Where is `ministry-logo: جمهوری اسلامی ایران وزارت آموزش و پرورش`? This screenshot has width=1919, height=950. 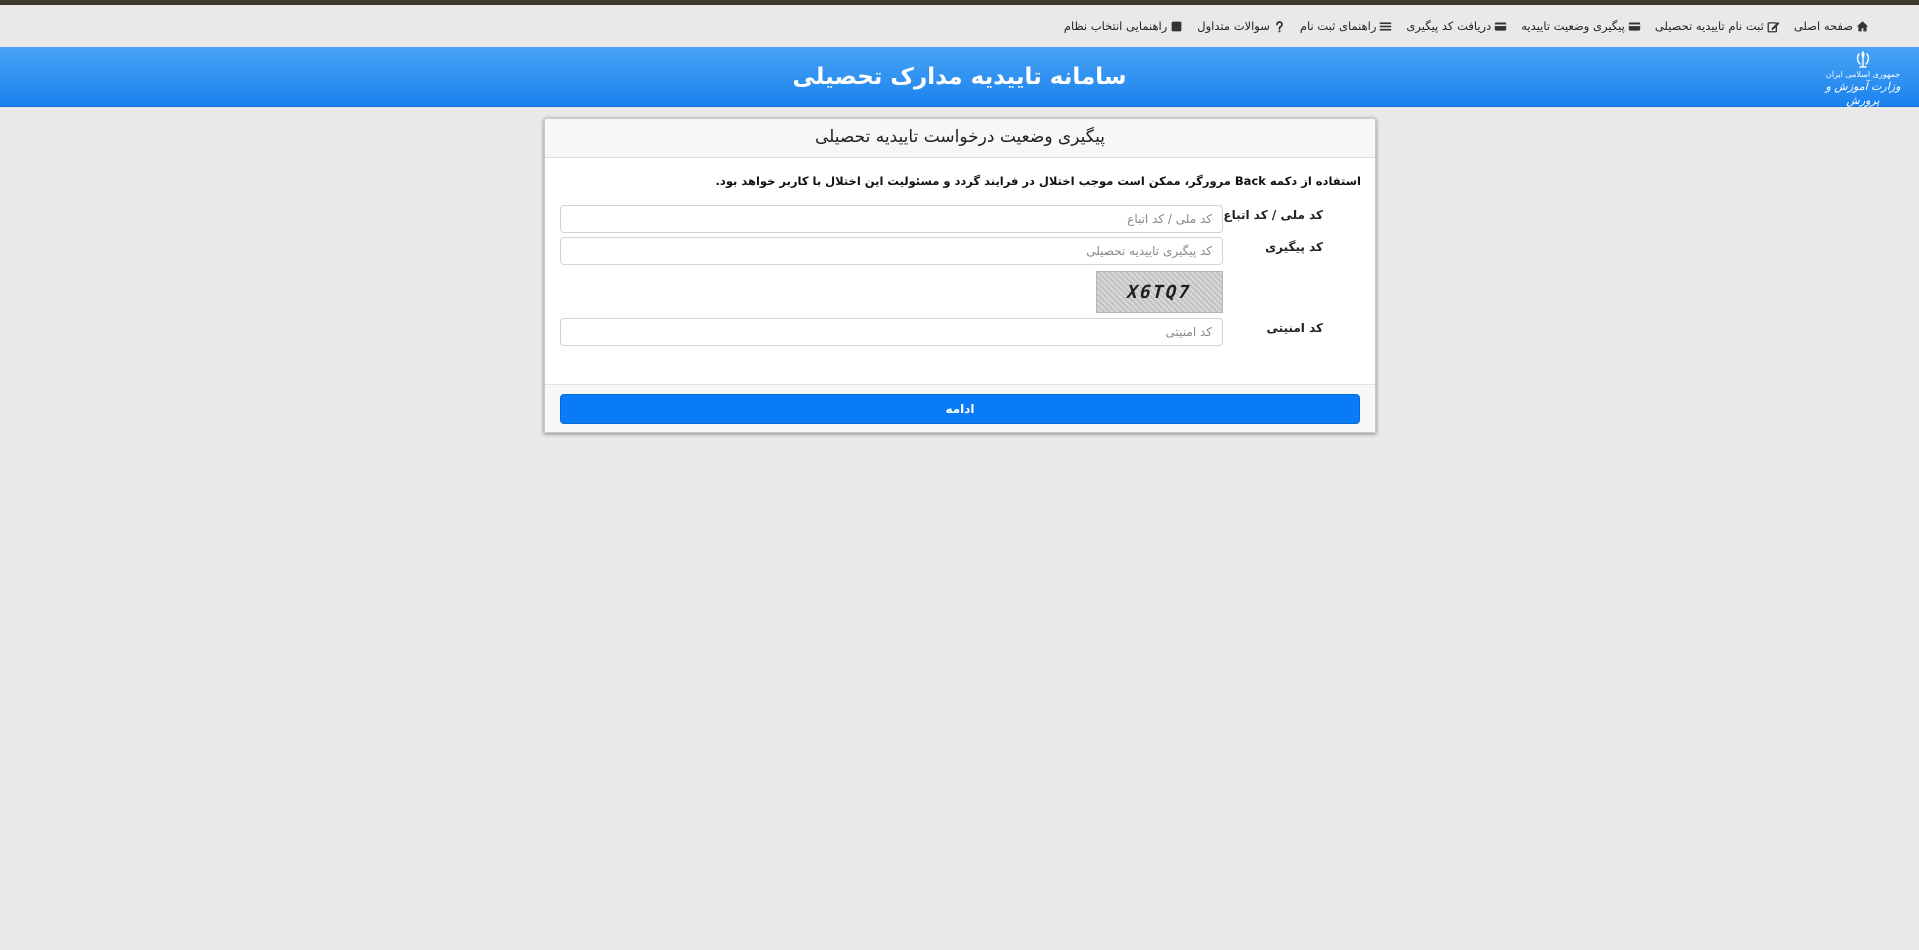
ministry-logo: جمهوری اسلامی ایران وزارت آموزش و پرورش is located at coordinates (1863, 79).